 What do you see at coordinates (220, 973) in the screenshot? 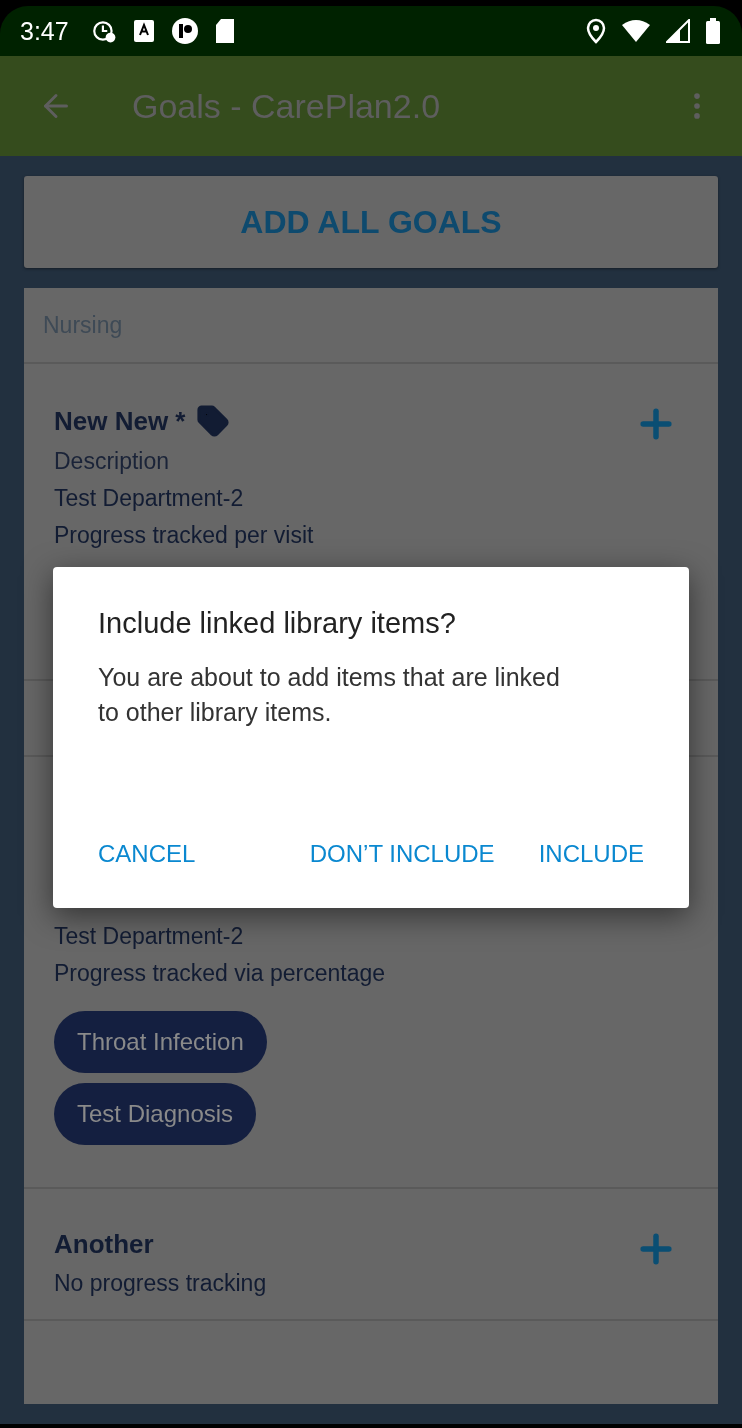
I see `goal-detail: Progress tracked via percentage` at bounding box center [220, 973].